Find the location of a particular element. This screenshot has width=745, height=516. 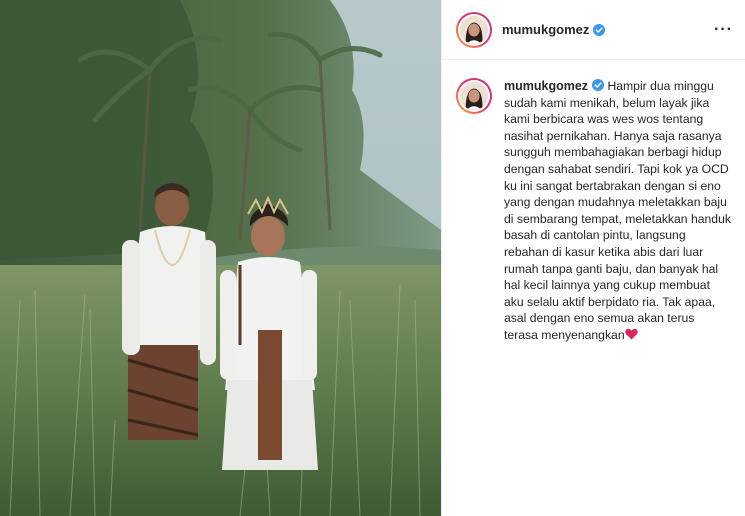

caption-username: mumukgomez is located at coordinates (546, 86).